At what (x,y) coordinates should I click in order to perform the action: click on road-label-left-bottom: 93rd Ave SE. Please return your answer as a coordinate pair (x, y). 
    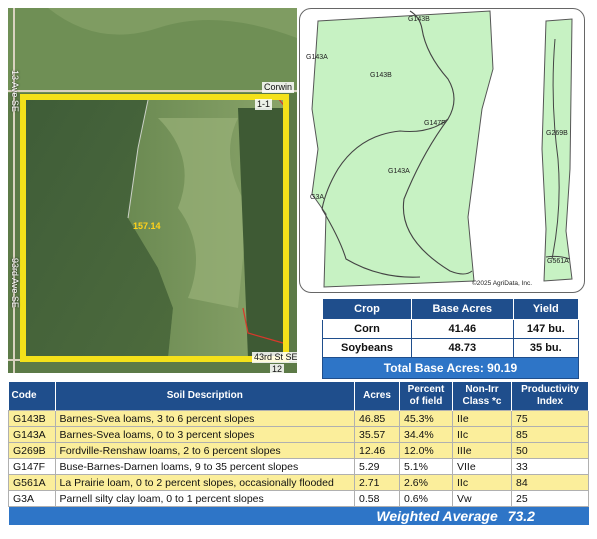
    Looking at the image, I should click on (15, 283).